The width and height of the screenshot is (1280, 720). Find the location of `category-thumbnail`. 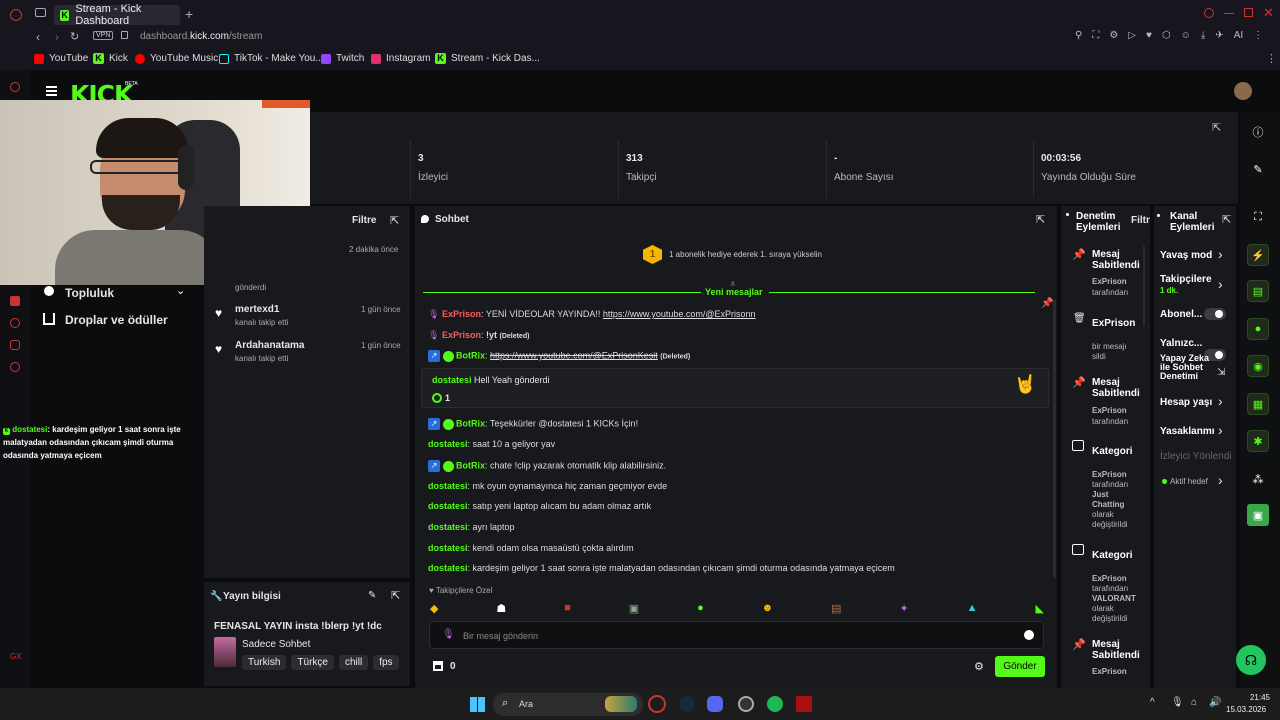

category-thumbnail is located at coordinates (225, 652).